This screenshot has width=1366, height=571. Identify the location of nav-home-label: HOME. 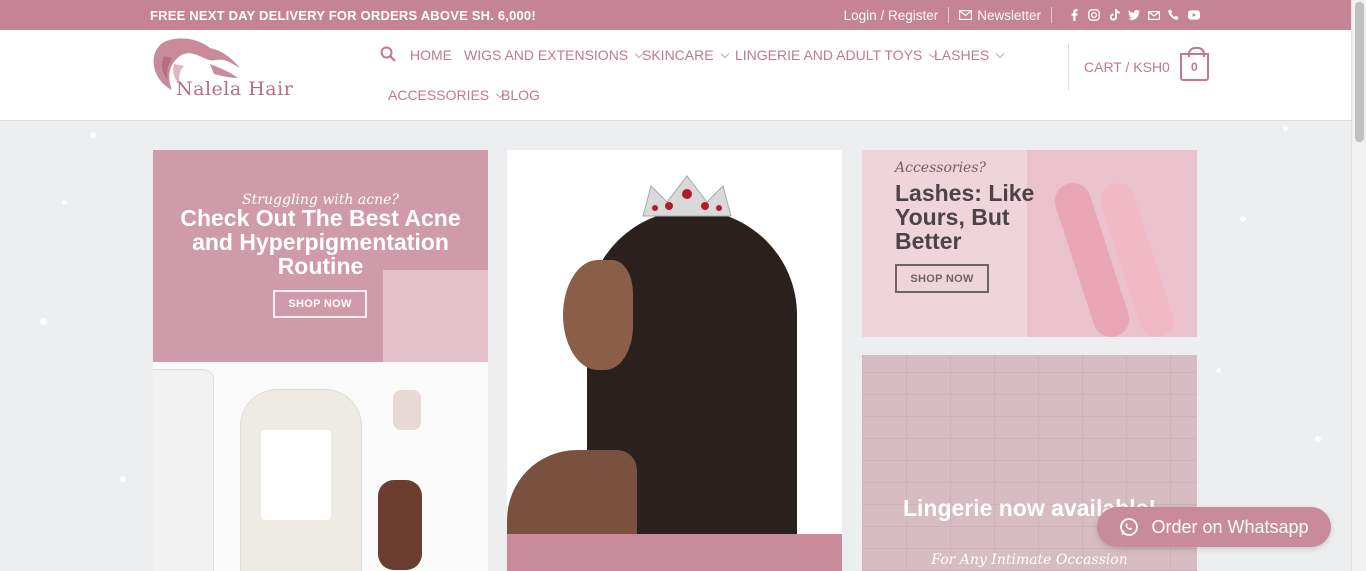
(431, 55).